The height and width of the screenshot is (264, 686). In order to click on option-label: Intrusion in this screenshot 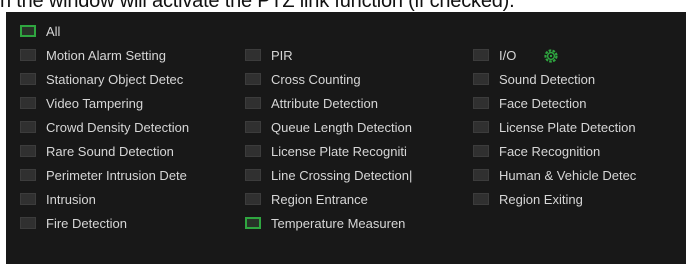, I will do `click(71, 199)`.